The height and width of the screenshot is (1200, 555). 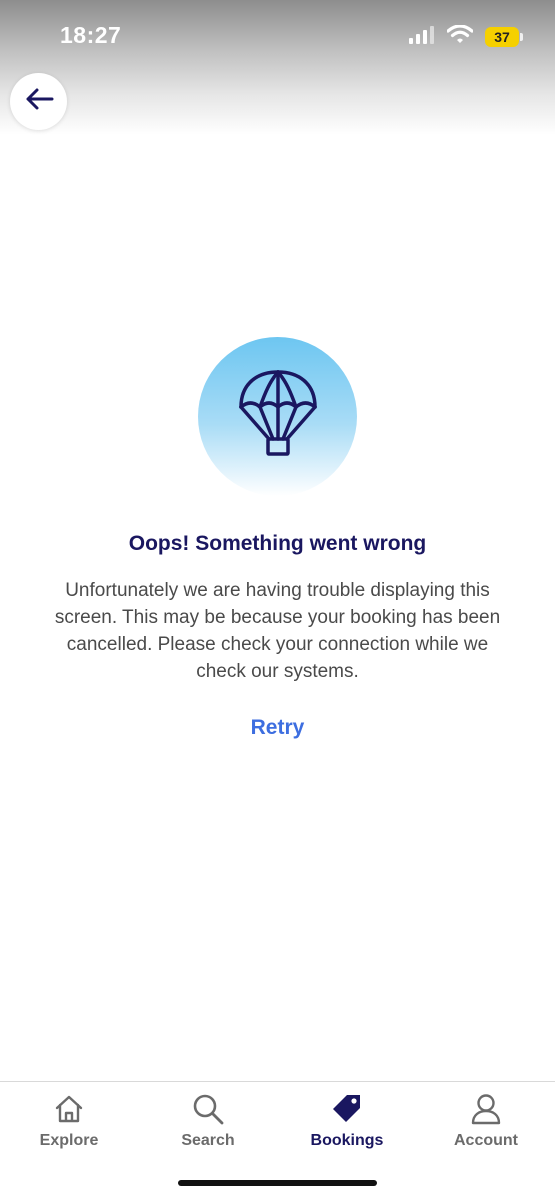 I want to click on nav-item-explore: Explore, so click(x=69, y=1127).